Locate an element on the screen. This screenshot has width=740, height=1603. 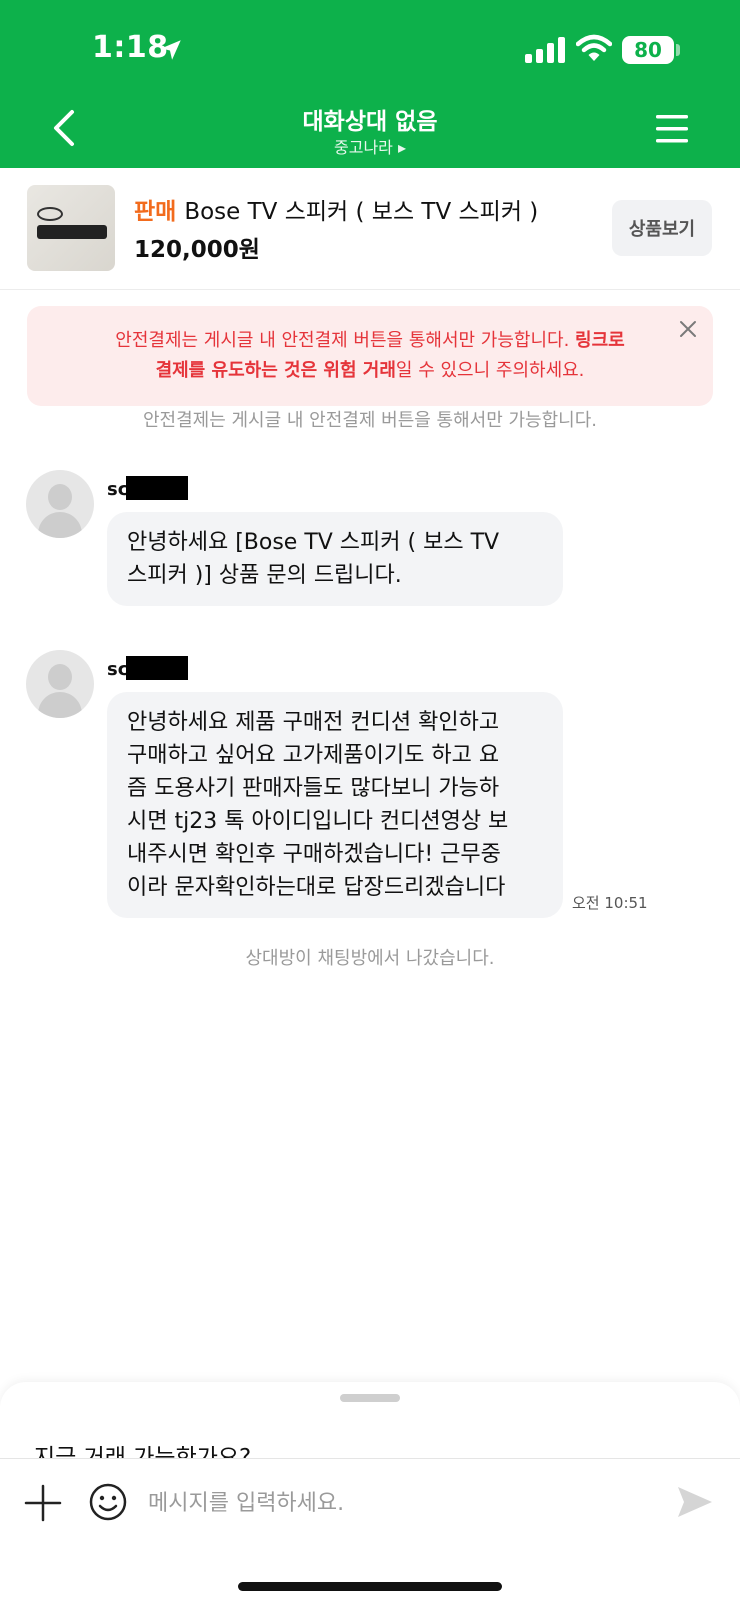
message-line: 스피커 )] 상품 문의 드립니다. is located at coordinates (264, 575).